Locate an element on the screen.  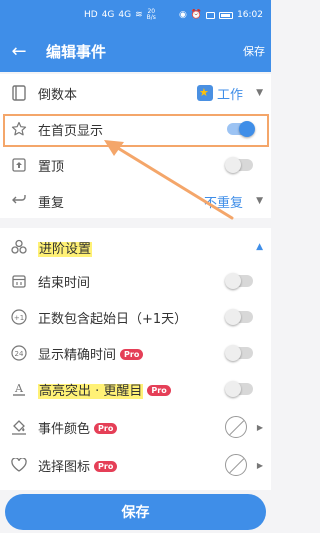
save-button-bottom: 保存 is located at coordinates (135, 512).